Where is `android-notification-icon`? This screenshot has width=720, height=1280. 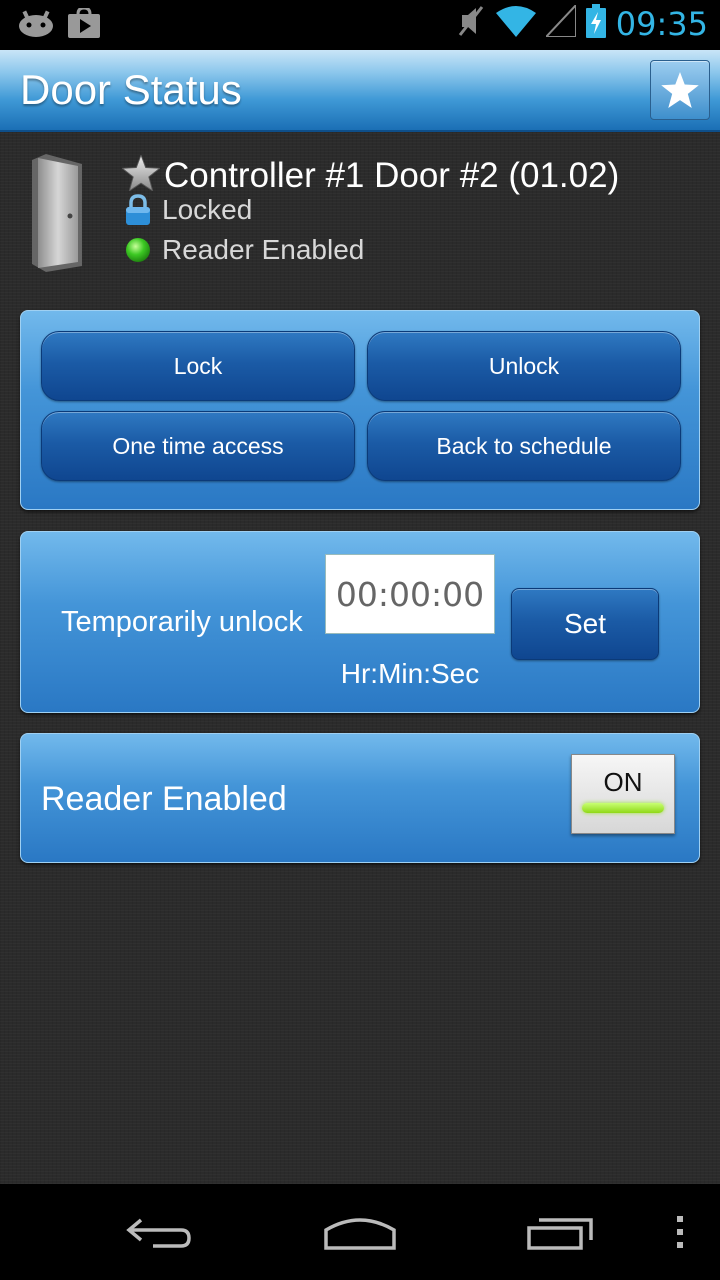
android-notification-icon is located at coordinates (36, 25).